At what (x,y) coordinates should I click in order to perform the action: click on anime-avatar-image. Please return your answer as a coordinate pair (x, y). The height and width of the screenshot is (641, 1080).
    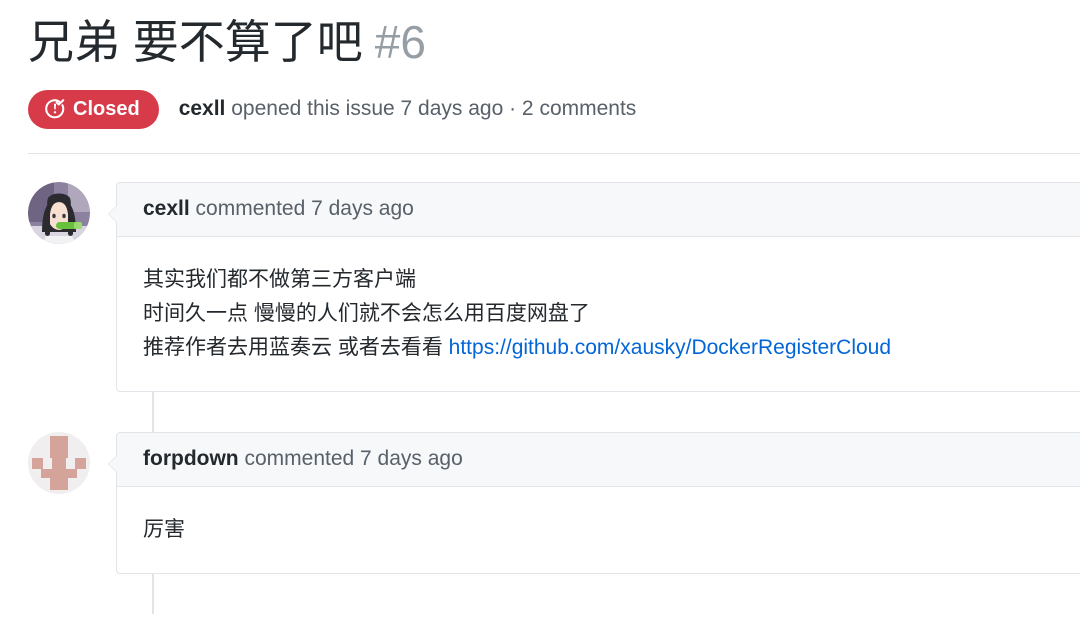
    Looking at the image, I should click on (59, 212).